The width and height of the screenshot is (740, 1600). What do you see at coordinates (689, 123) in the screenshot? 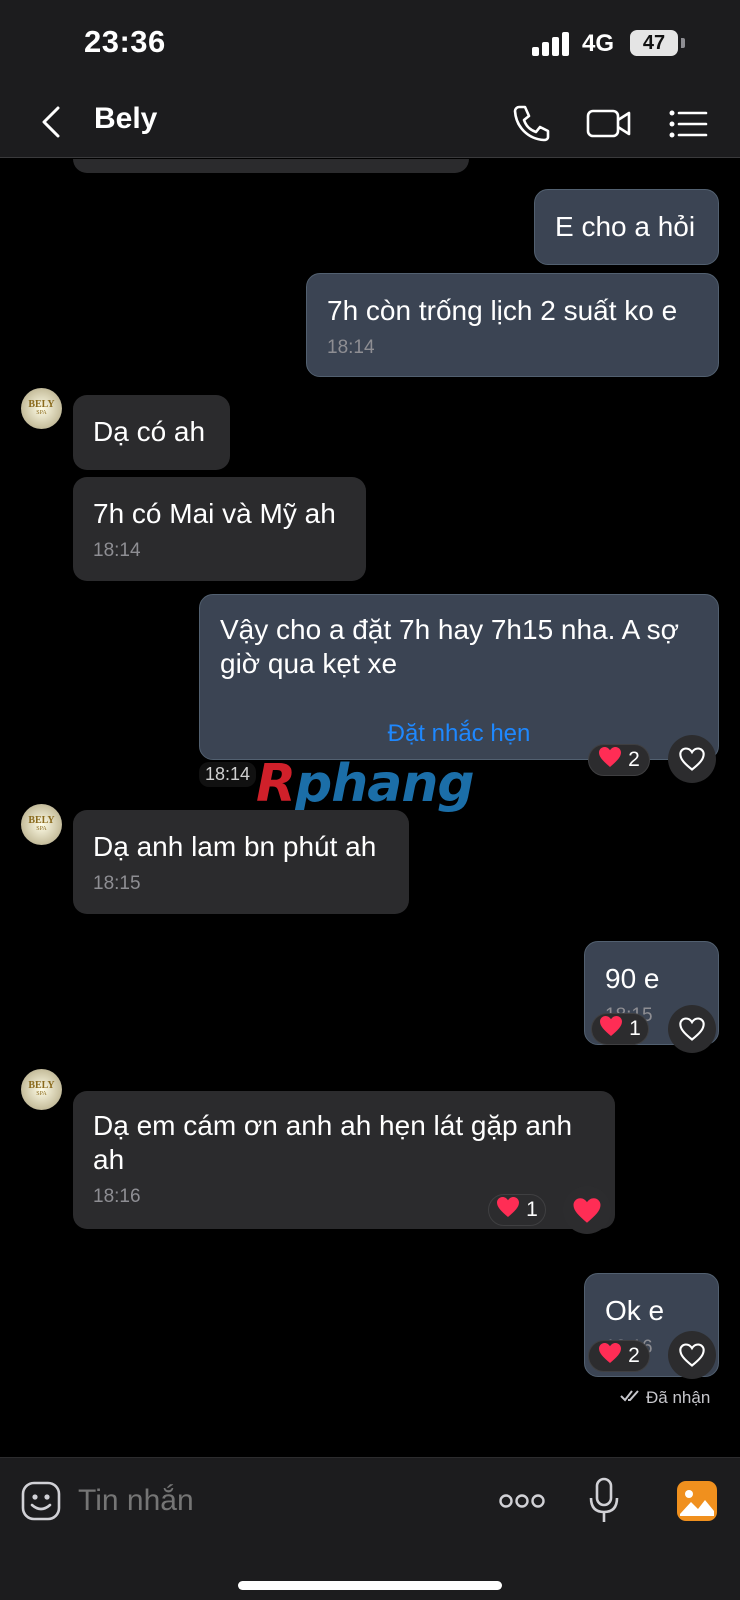
I see `list-menu-icon` at bounding box center [689, 123].